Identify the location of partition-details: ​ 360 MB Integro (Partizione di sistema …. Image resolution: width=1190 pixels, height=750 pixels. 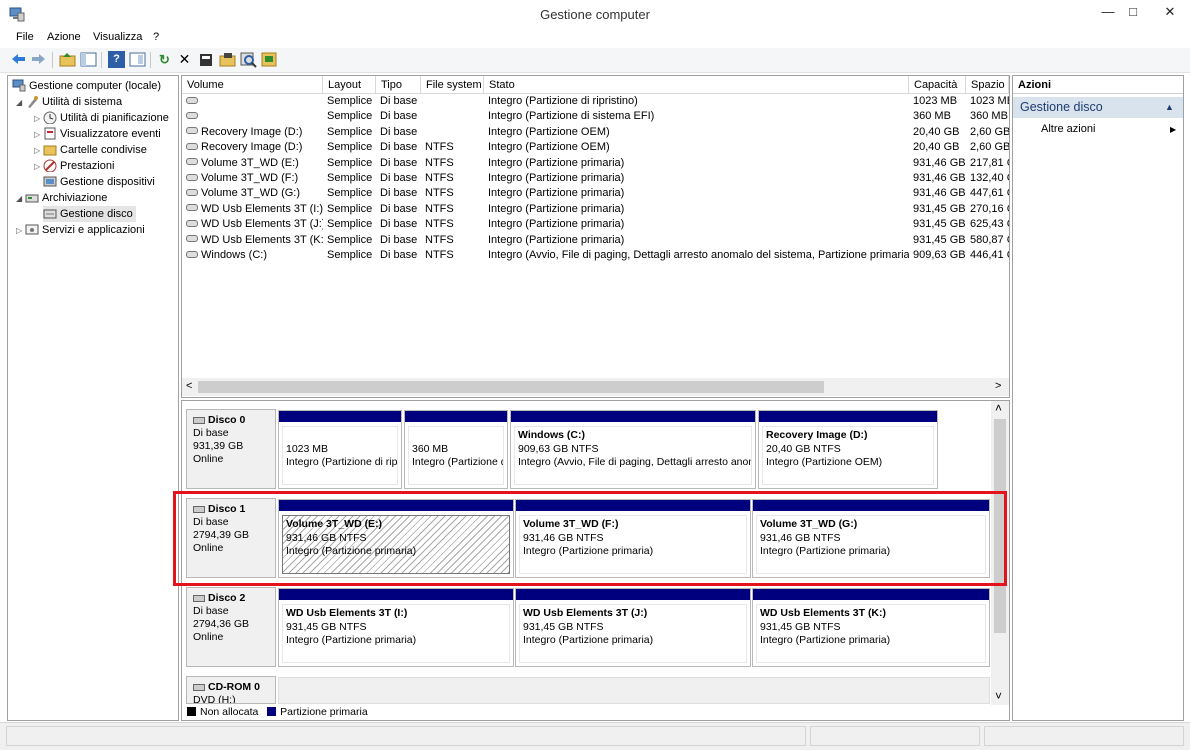
(456, 455).